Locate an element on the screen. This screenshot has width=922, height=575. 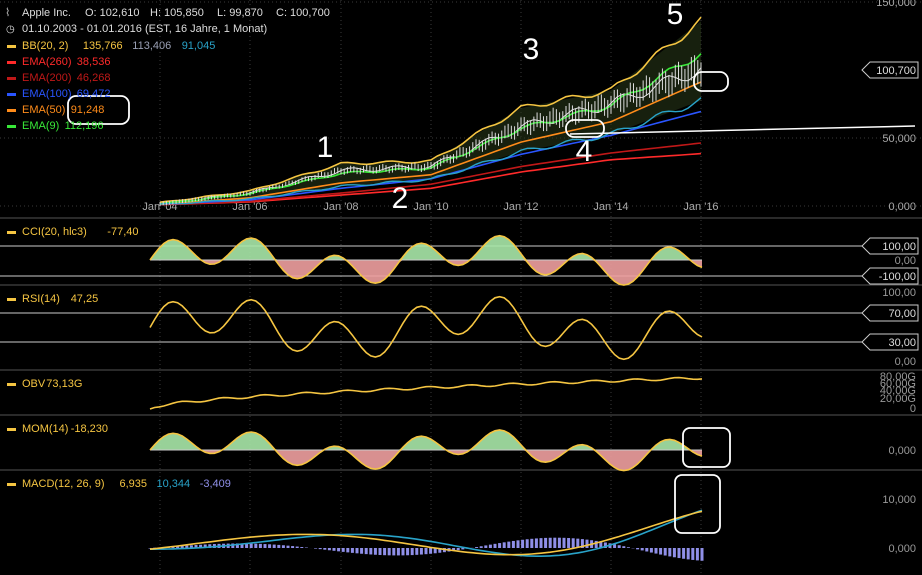
legend-value: 112,196 is located at coordinates (84, 126).